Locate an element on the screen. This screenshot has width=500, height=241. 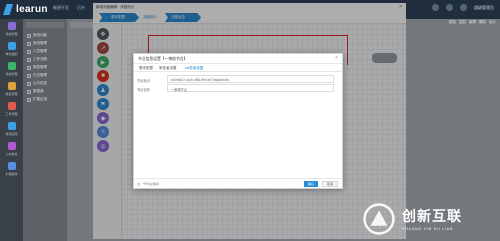
info-icon is located at coordinates (11, 145).